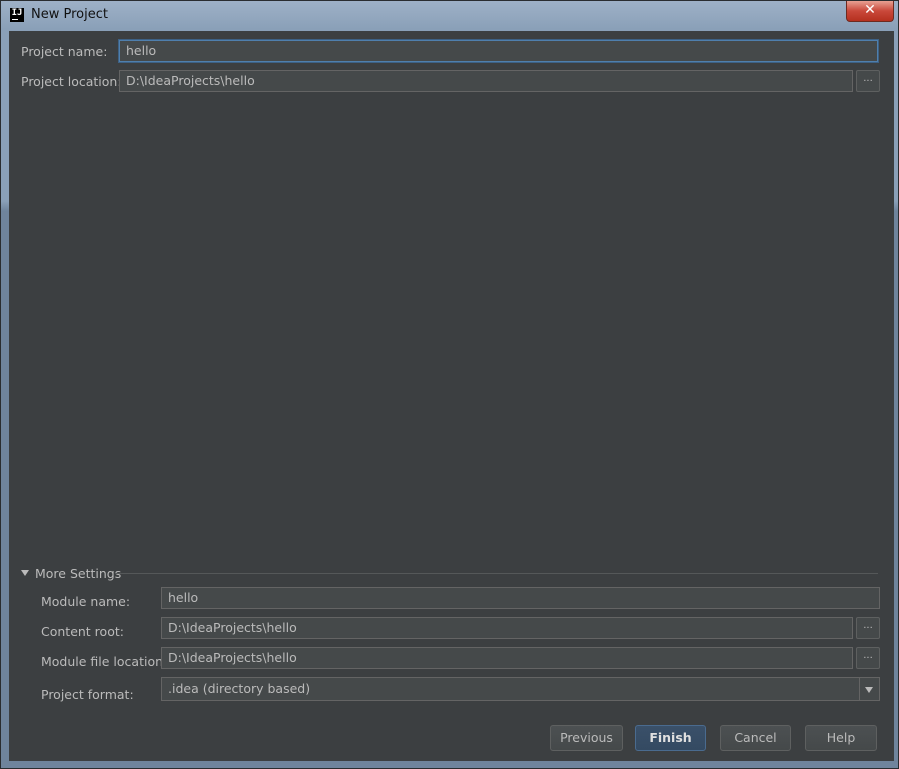  Describe the element at coordinates (520, 598) in the screenshot. I see `module-name-input: hello` at that location.